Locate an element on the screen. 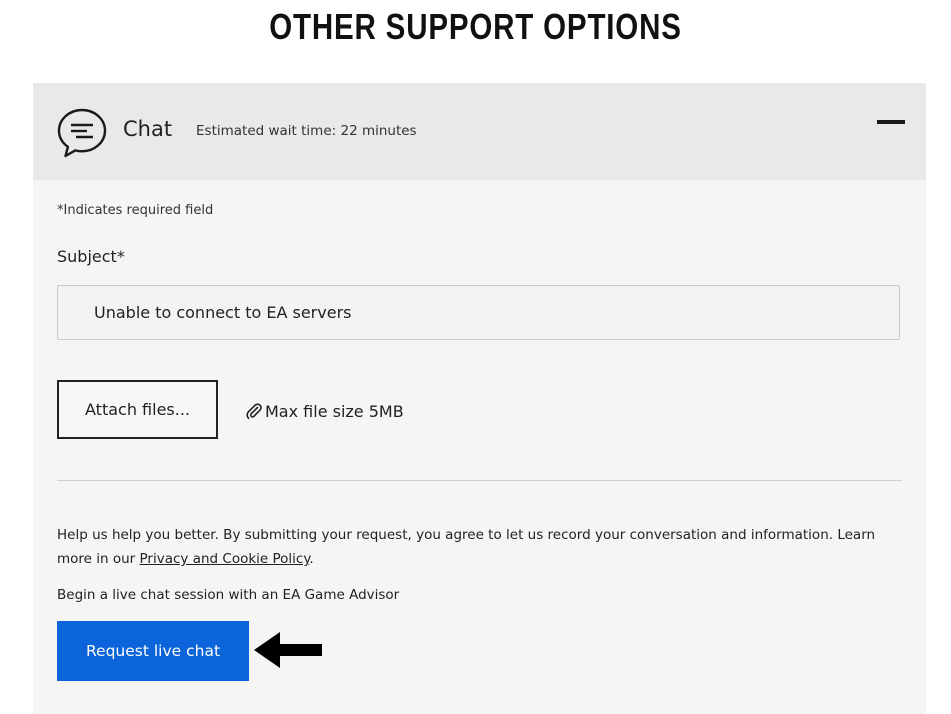  subject-input is located at coordinates (478, 312).